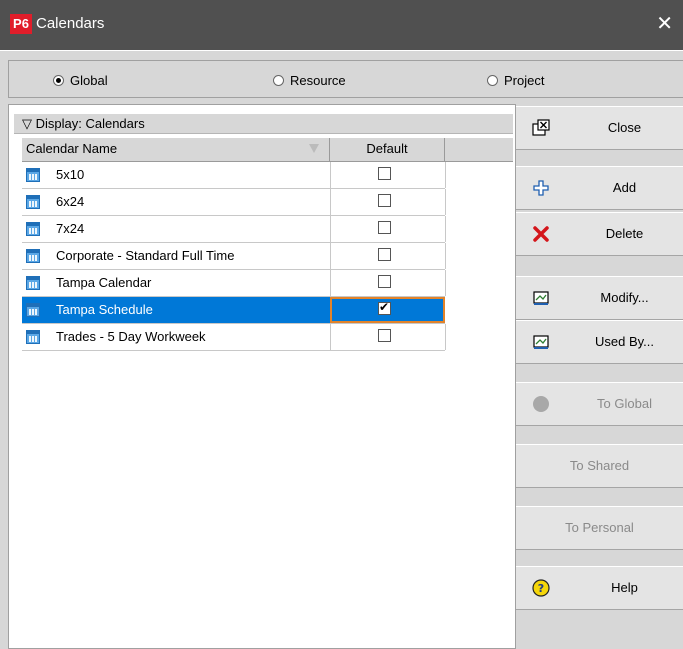  What do you see at coordinates (278, 80) in the screenshot?
I see `radio-resource-circle` at bounding box center [278, 80].